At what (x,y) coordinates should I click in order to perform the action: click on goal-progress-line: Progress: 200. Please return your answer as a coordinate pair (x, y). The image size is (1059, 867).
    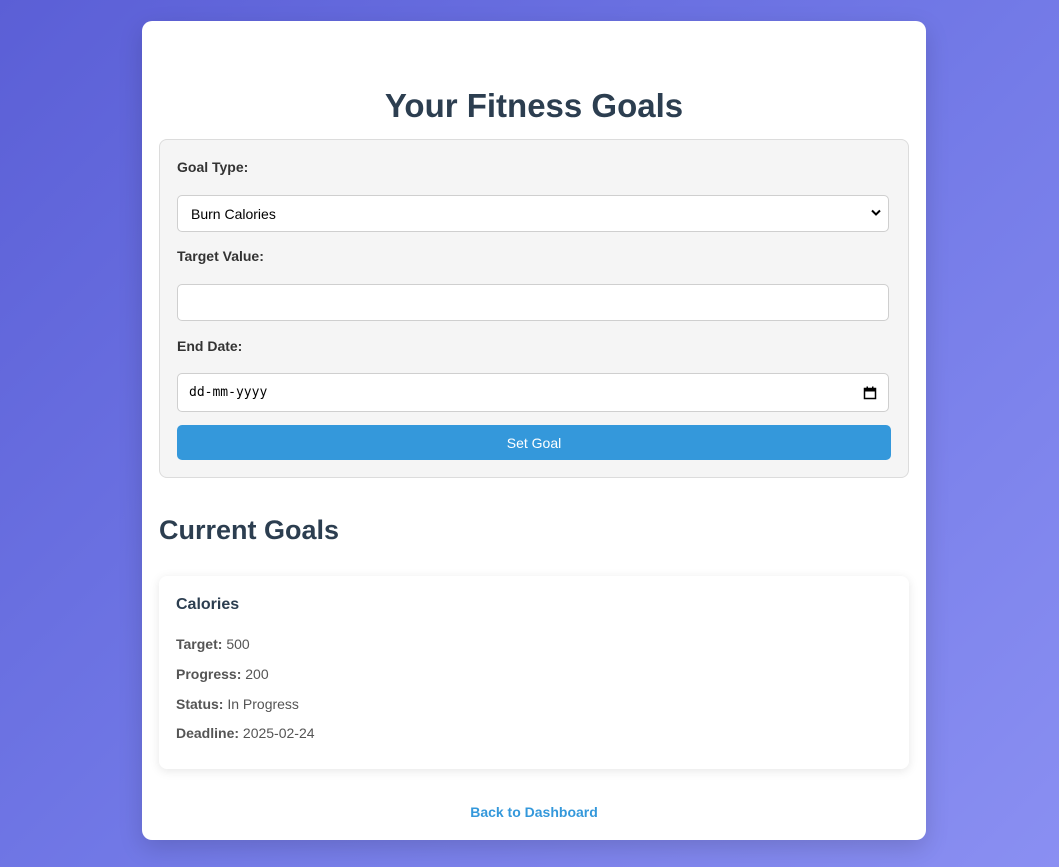
    Looking at the image, I should click on (222, 674).